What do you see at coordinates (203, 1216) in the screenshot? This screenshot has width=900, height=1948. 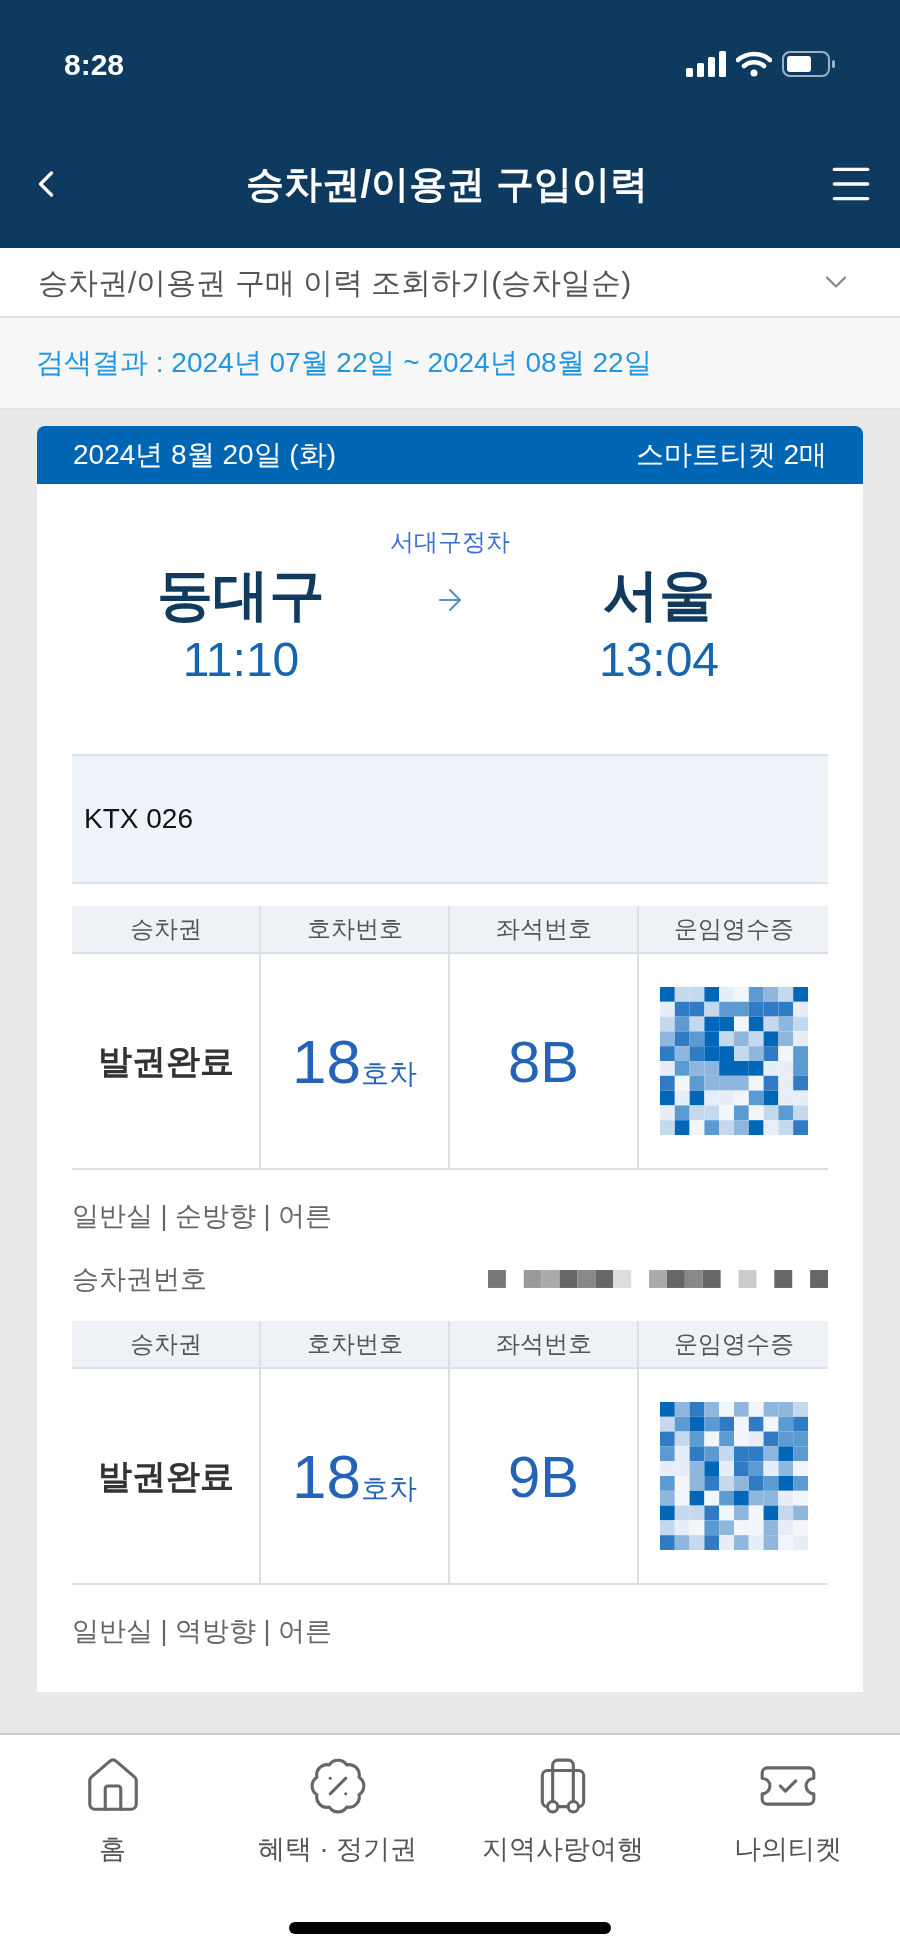 I see `seat-info: 일반실 | 순방향 | 어른` at bounding box center [203, 1216].